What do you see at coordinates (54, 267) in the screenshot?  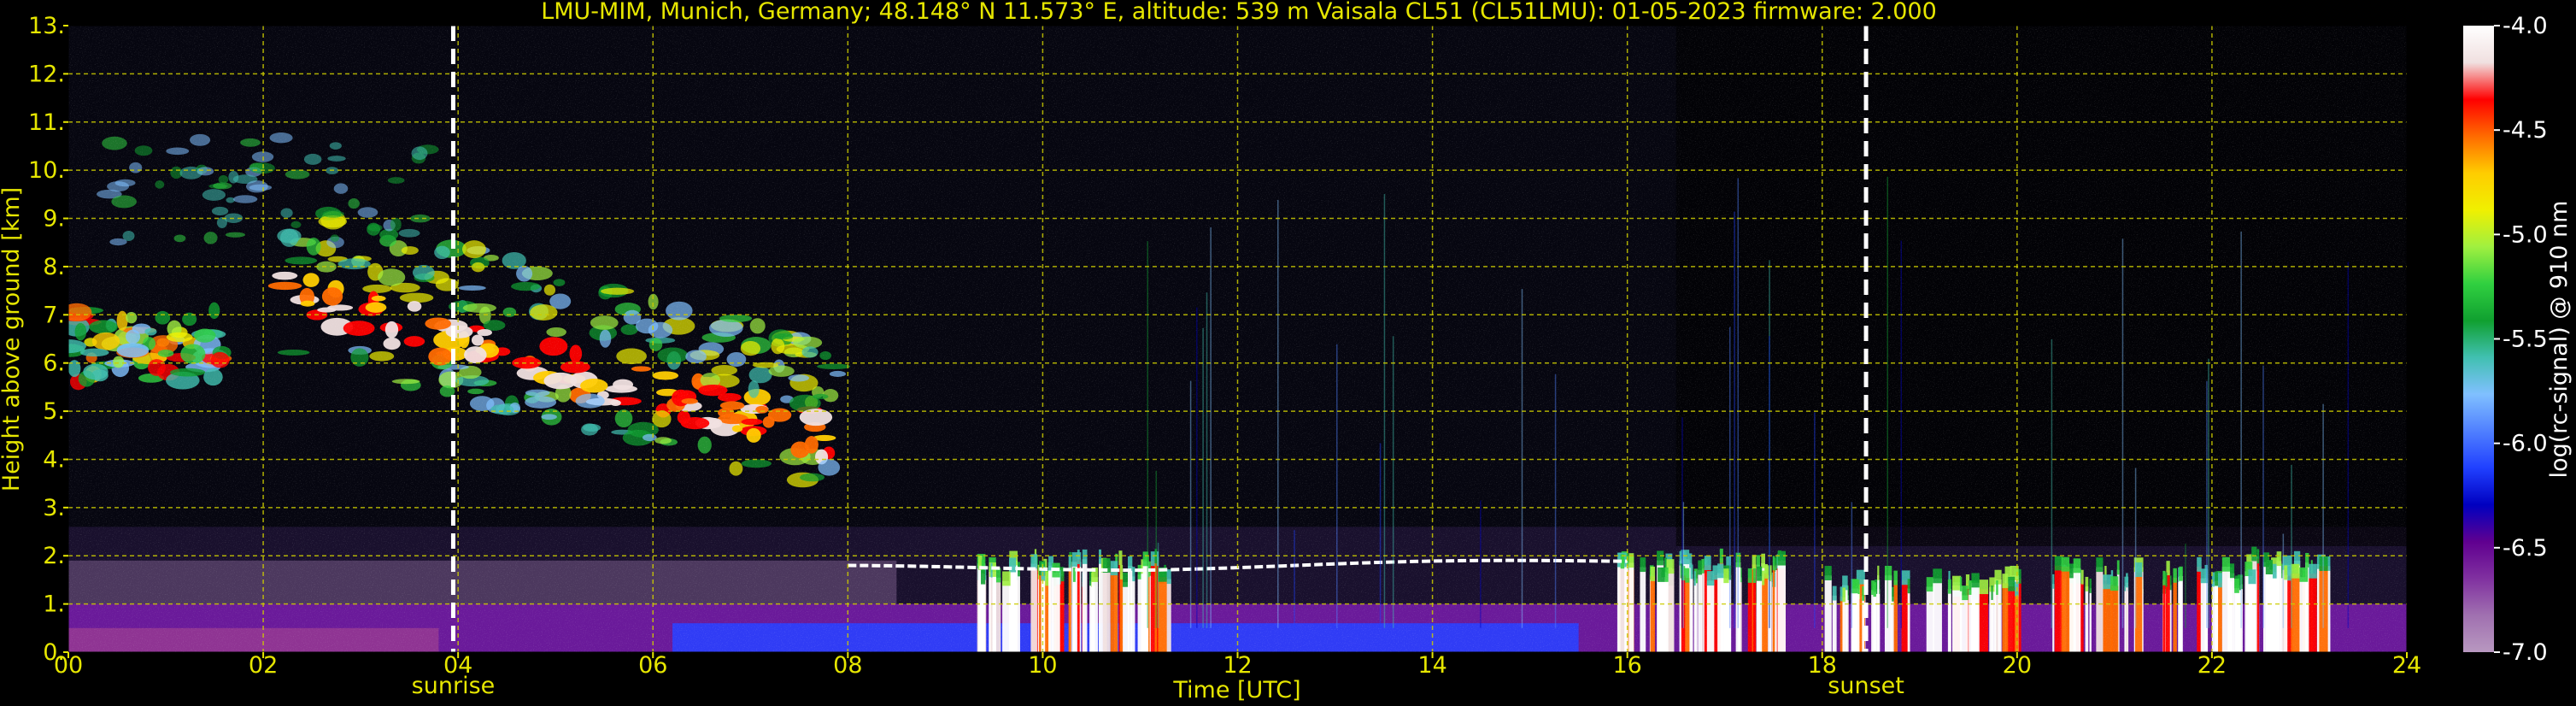 I see `y-tick-label: 8.` at bounding box center [54, 267].